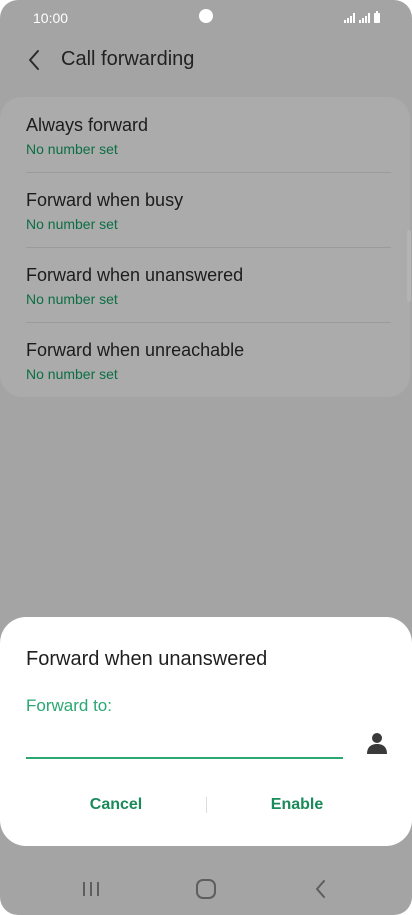  I want to click on home-icon, so click(206, 888).